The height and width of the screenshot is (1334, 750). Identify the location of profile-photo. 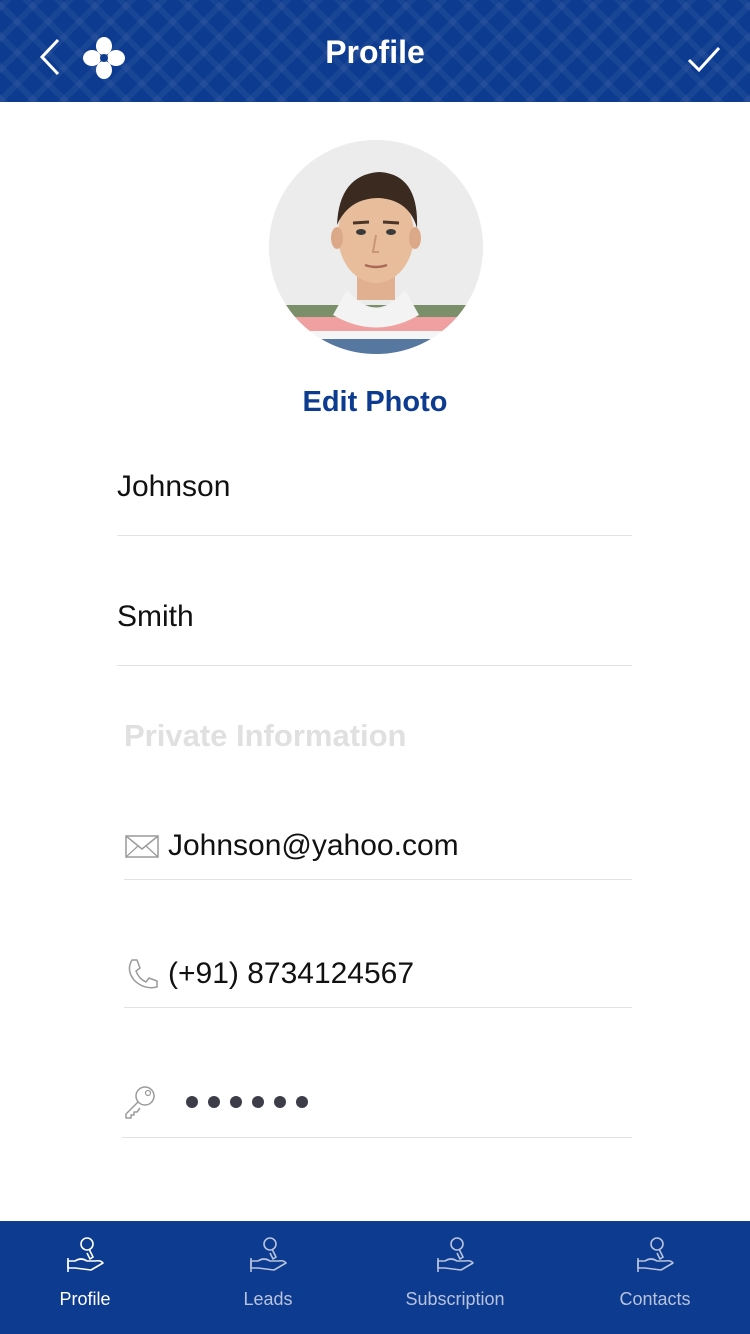
(376, 247).